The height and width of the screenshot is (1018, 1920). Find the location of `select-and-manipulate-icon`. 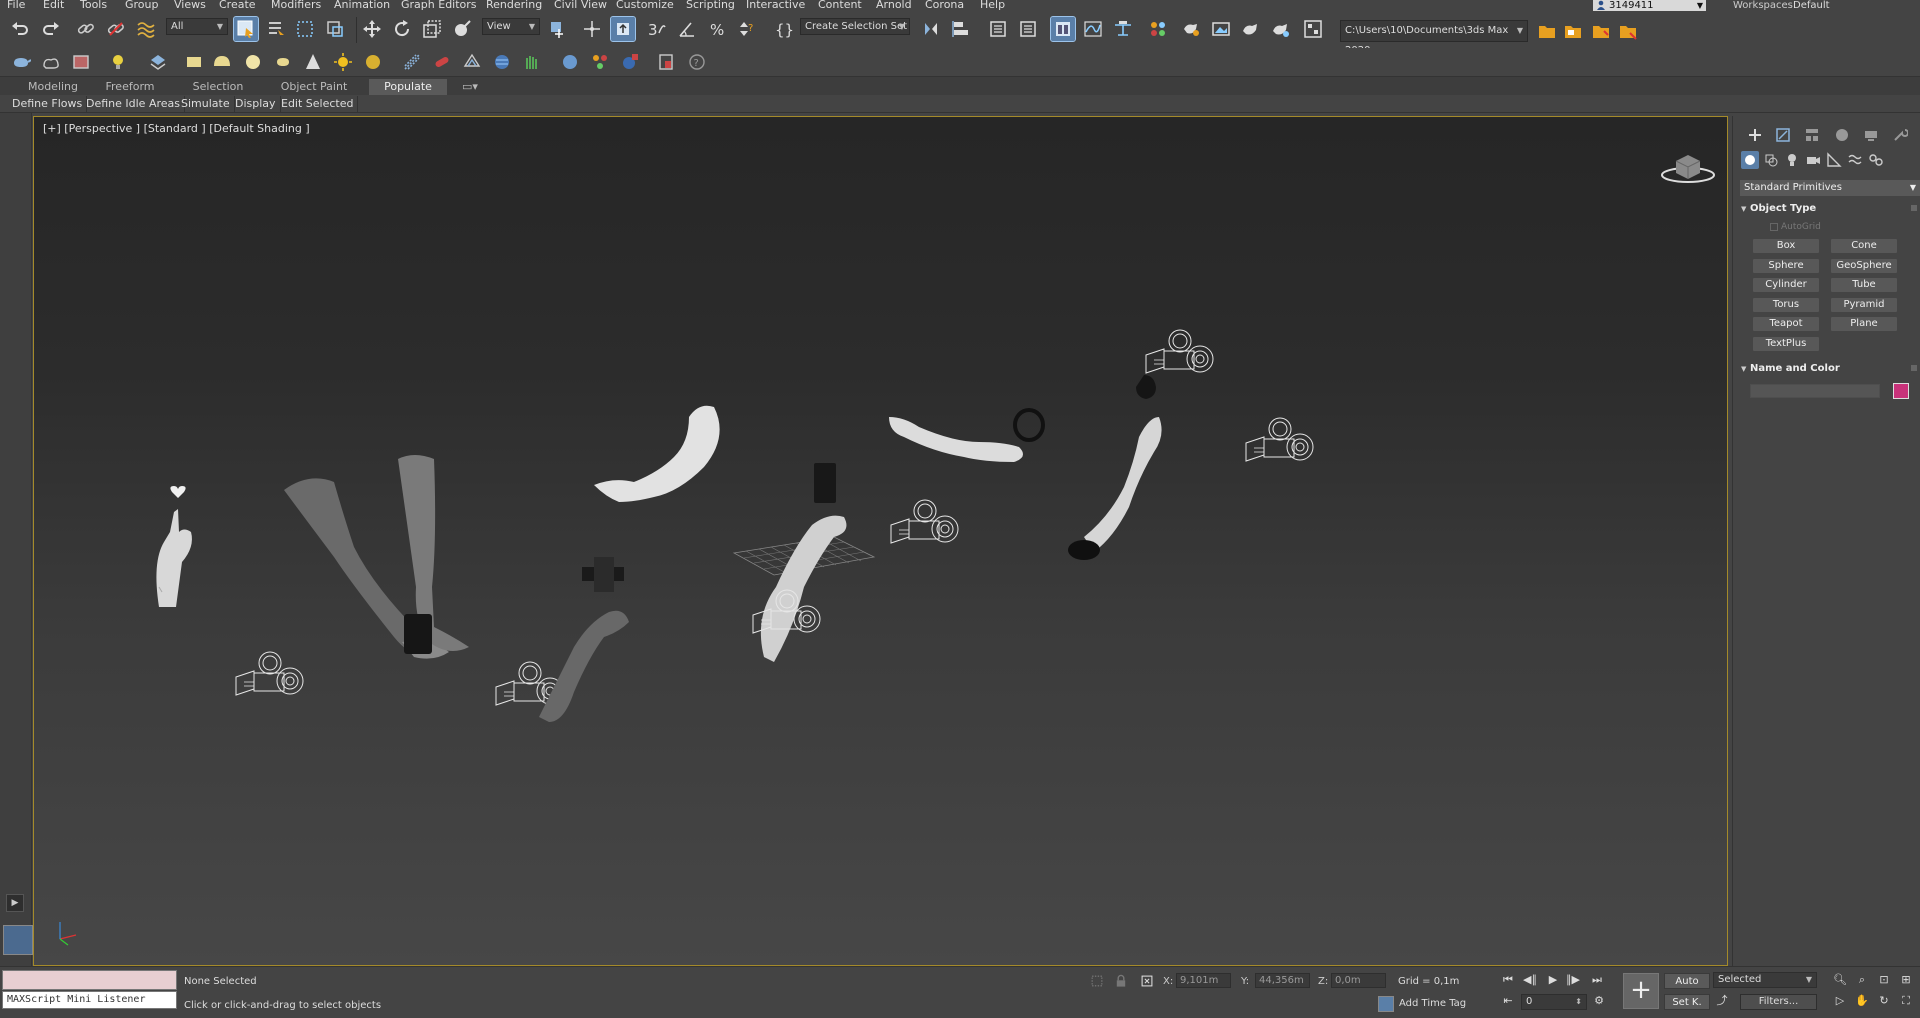

select-and-manipulate-icon is located at coordinates (592, 29).